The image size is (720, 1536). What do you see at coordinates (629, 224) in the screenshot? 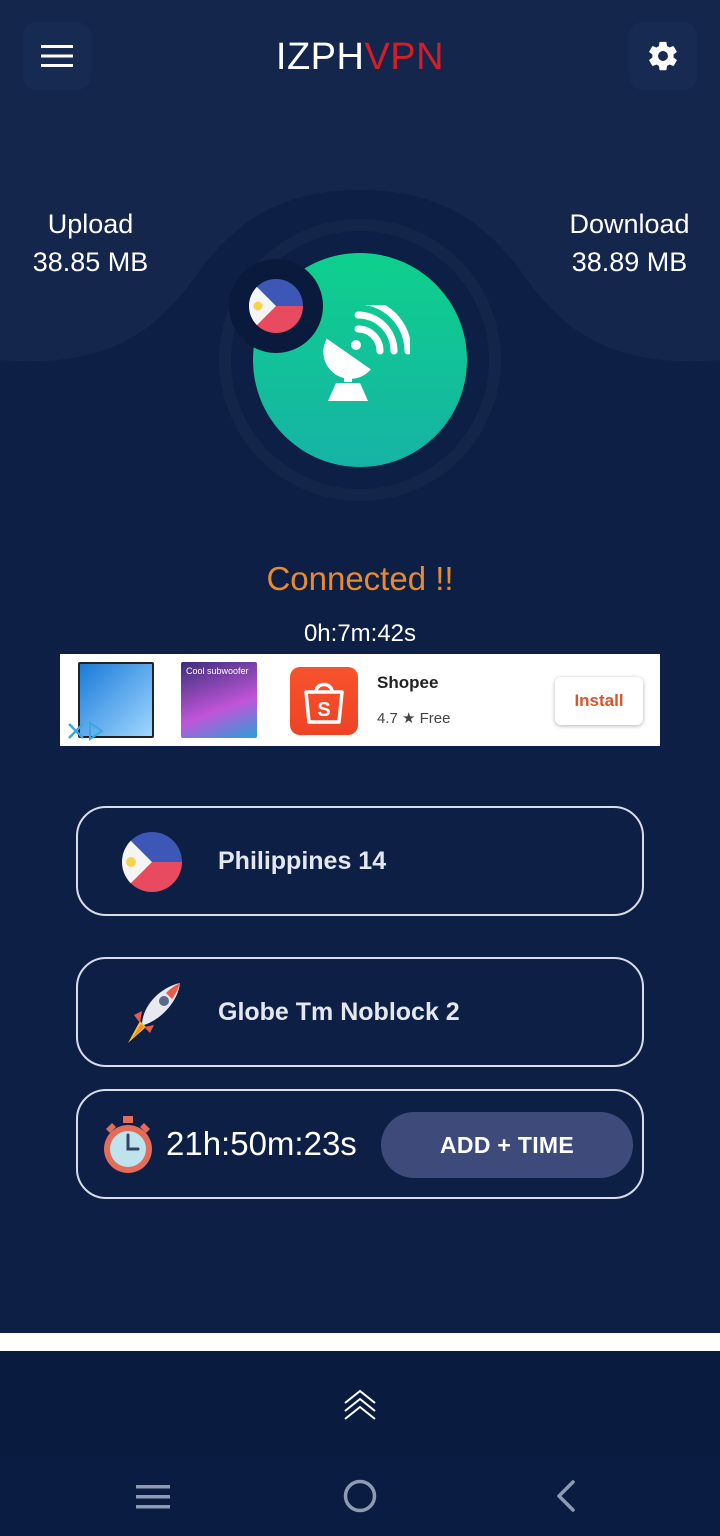
I see `download-label: Download` at bounding box center [629, 224].